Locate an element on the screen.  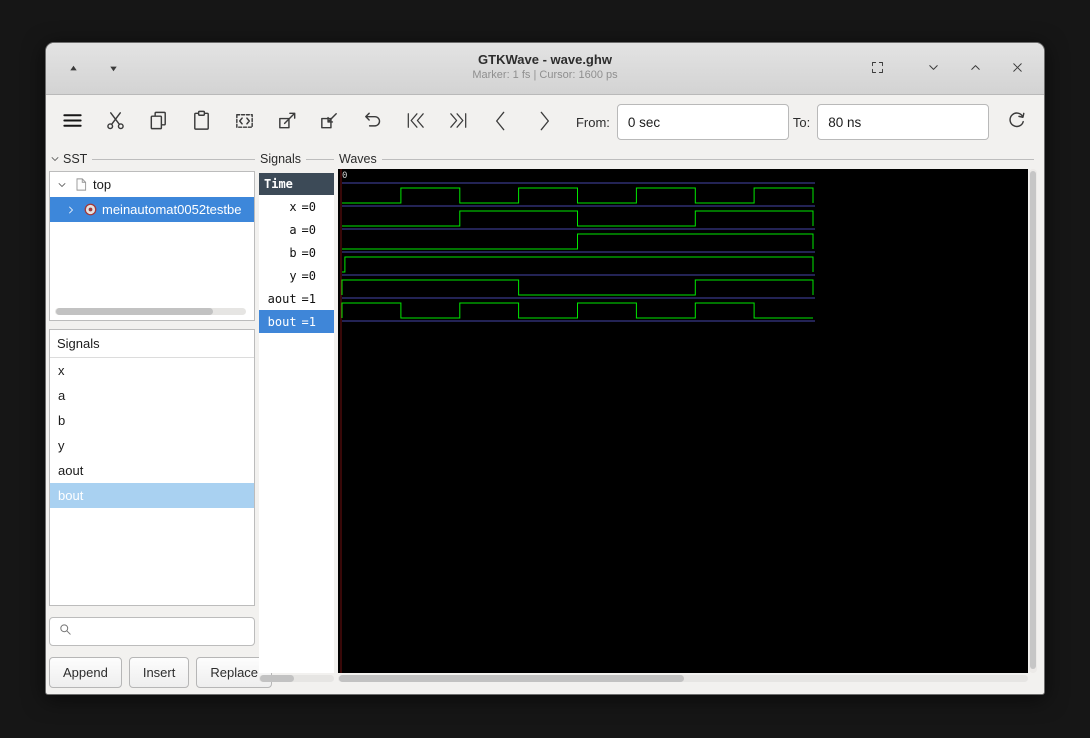
scissors-icon is located at coordinates (115, 122).